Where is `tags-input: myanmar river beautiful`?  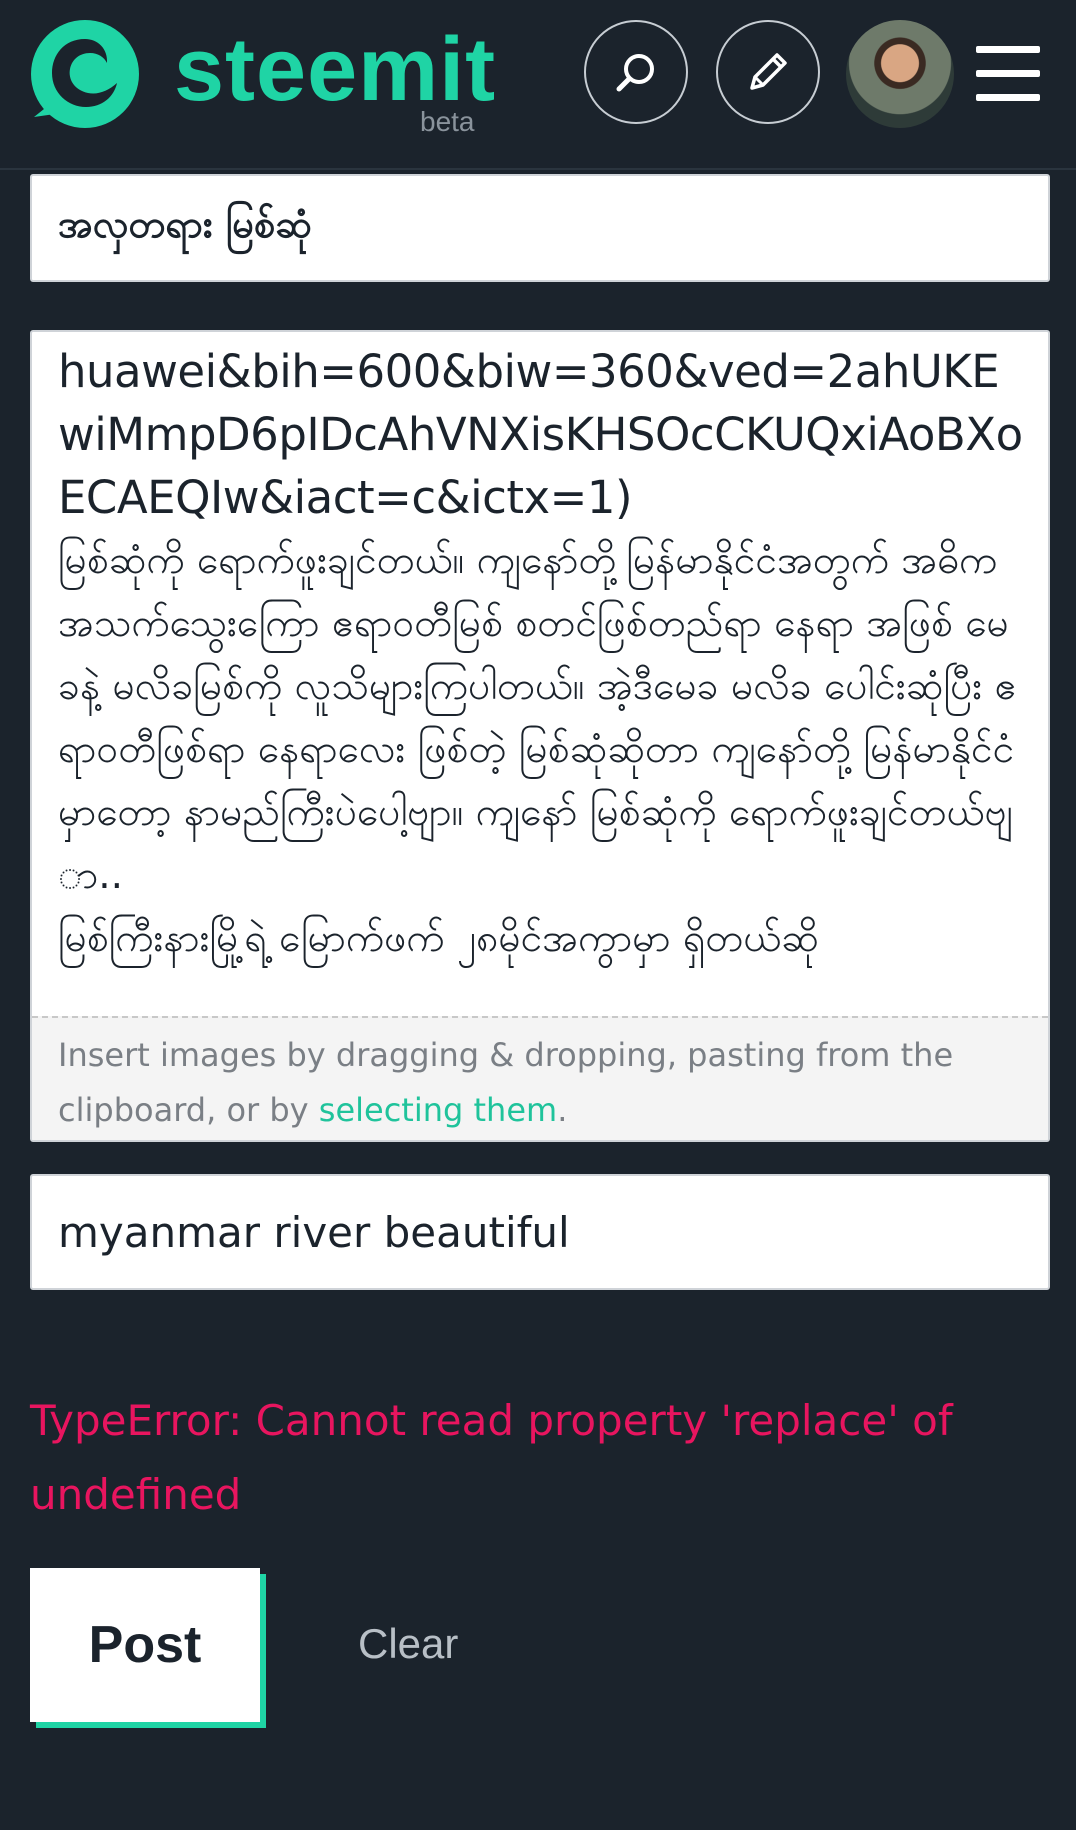 tags-input: myanmar river beautiful is located at coordinates (540, 1232).